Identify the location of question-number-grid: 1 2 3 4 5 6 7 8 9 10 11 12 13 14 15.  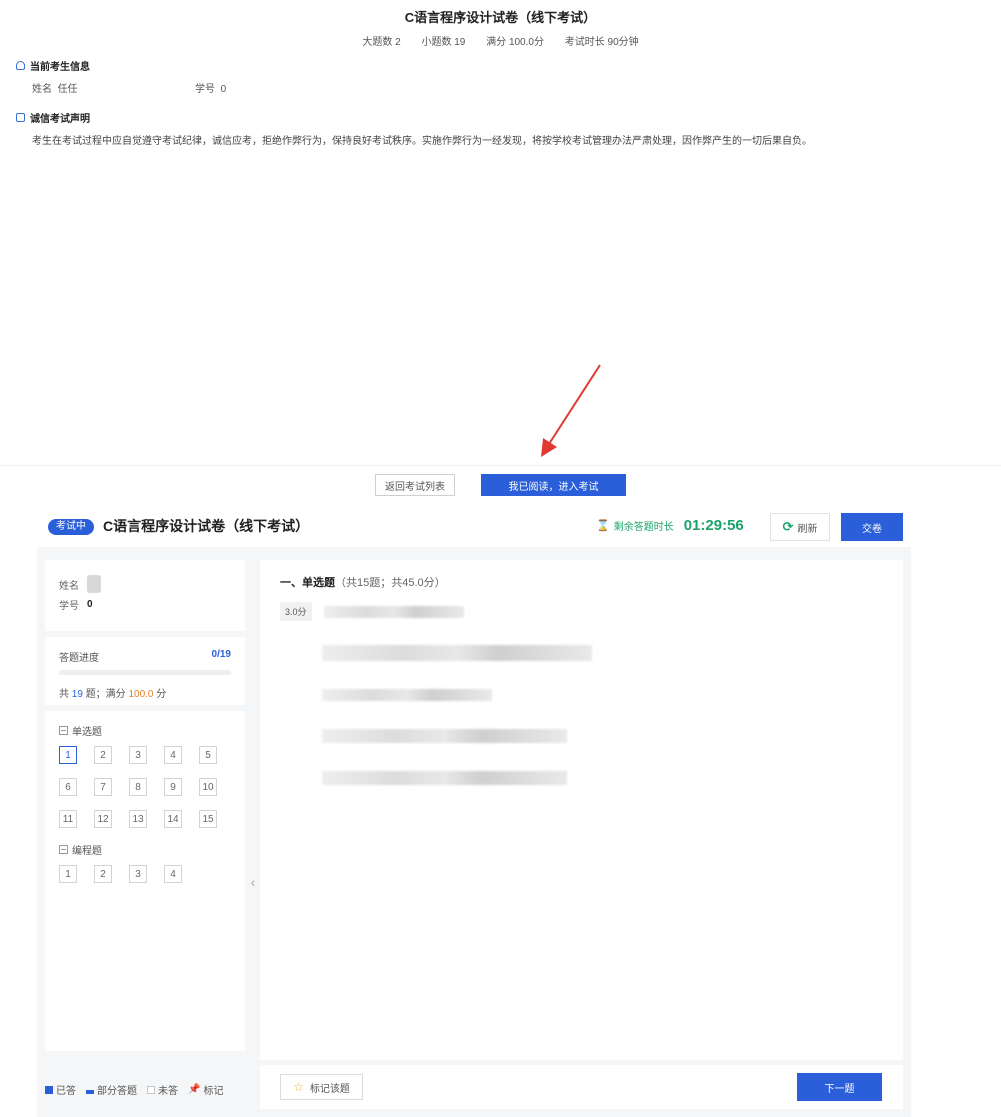
(145, 787).